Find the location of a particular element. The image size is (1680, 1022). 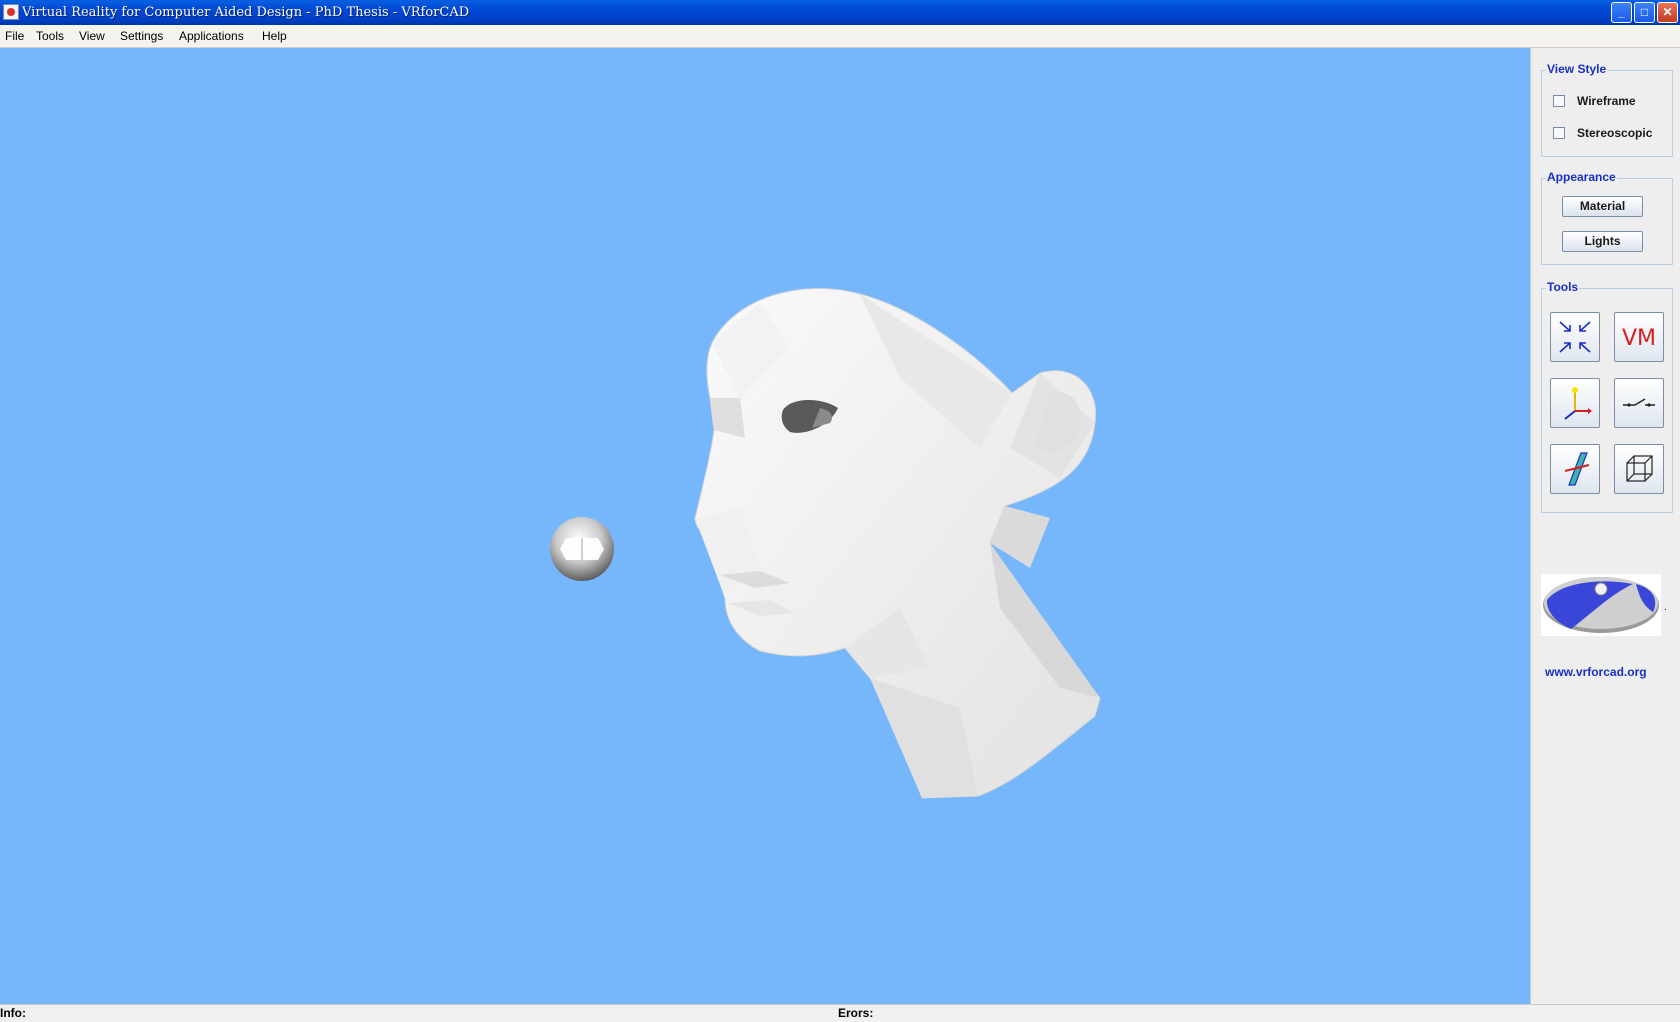

view-style-group: View Style Wireframe Stereoscopic is located at coordinates (1607, 109).